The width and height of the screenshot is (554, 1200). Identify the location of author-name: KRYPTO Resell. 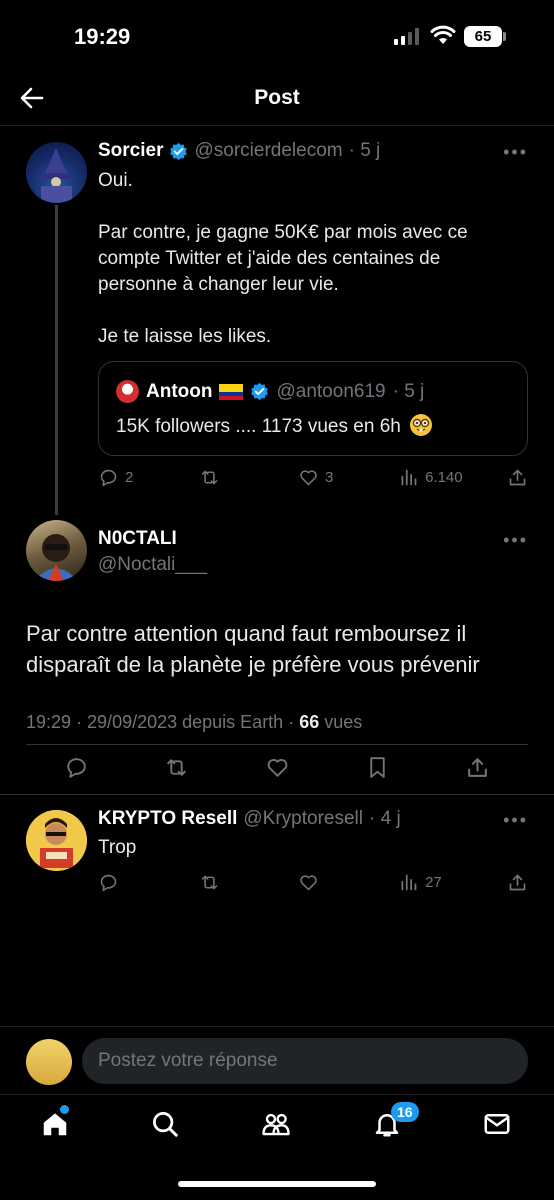
(167, 819).